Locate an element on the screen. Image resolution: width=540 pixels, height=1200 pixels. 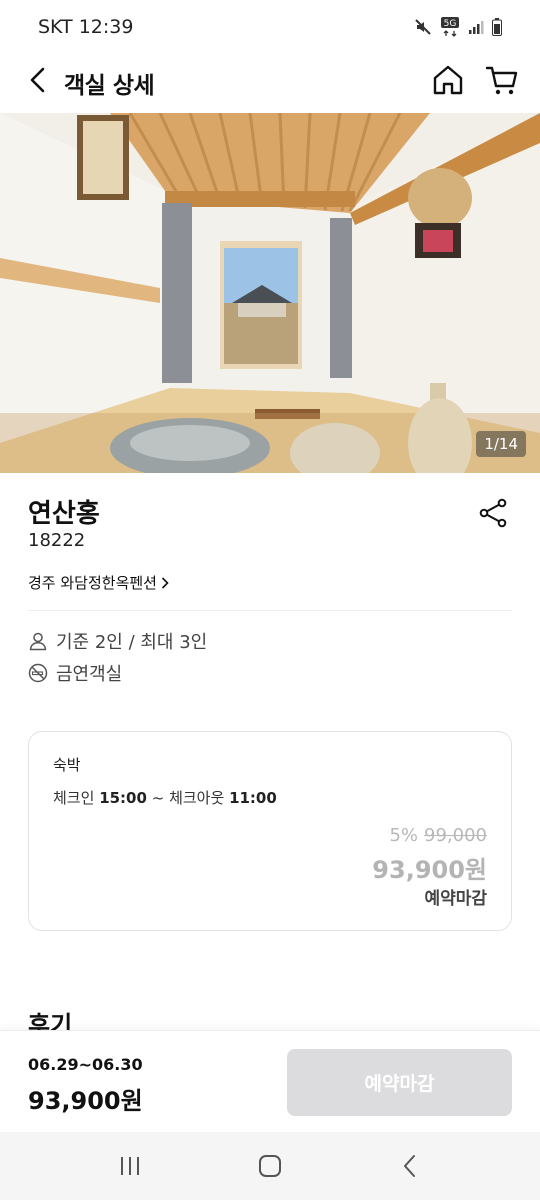
status-icons: 5G is located at coordinates (458, 27).